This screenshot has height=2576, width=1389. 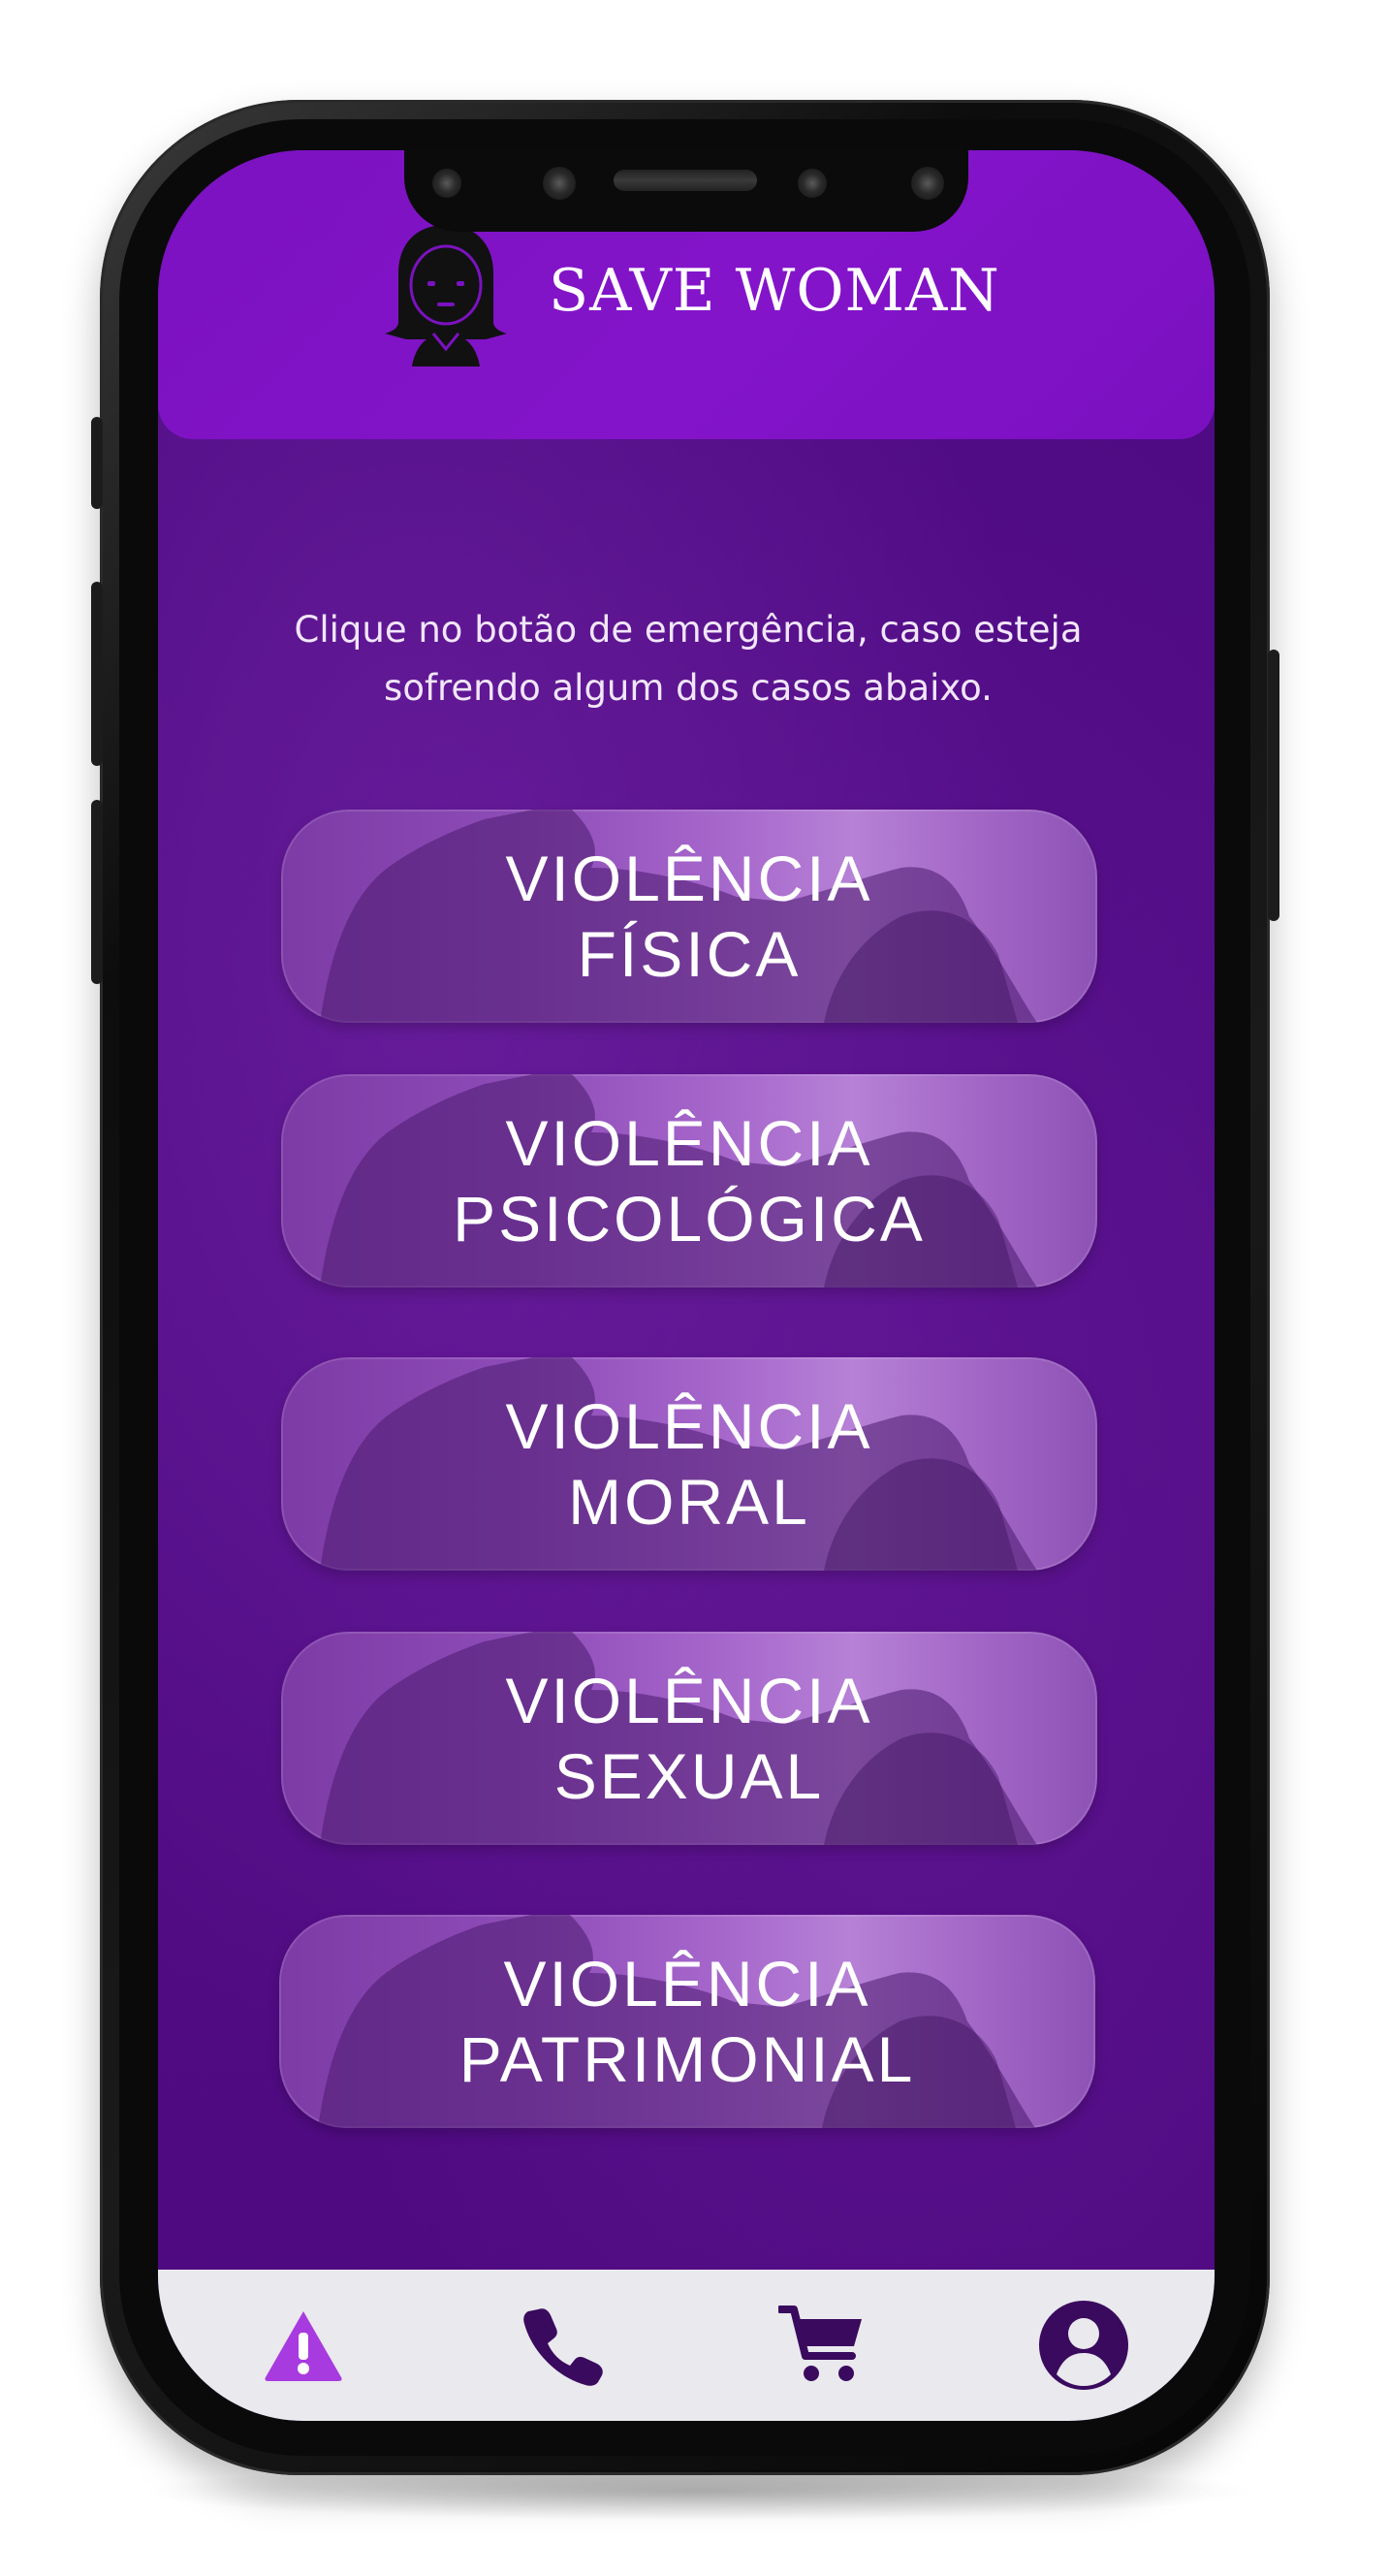 I want to click on nav-emergency, so click(x=303, y=2345).